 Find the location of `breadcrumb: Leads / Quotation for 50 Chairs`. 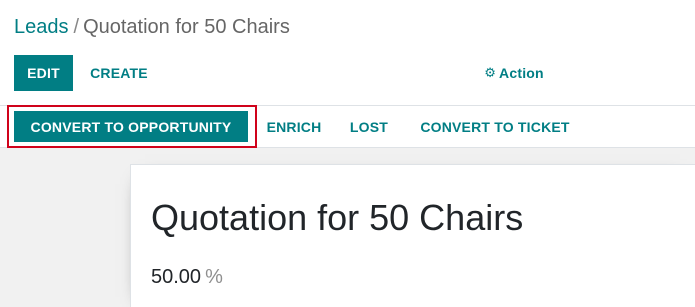

breadcrumb: Leads / Quotation for 50 Chairs is located at coordinates (152, 27).